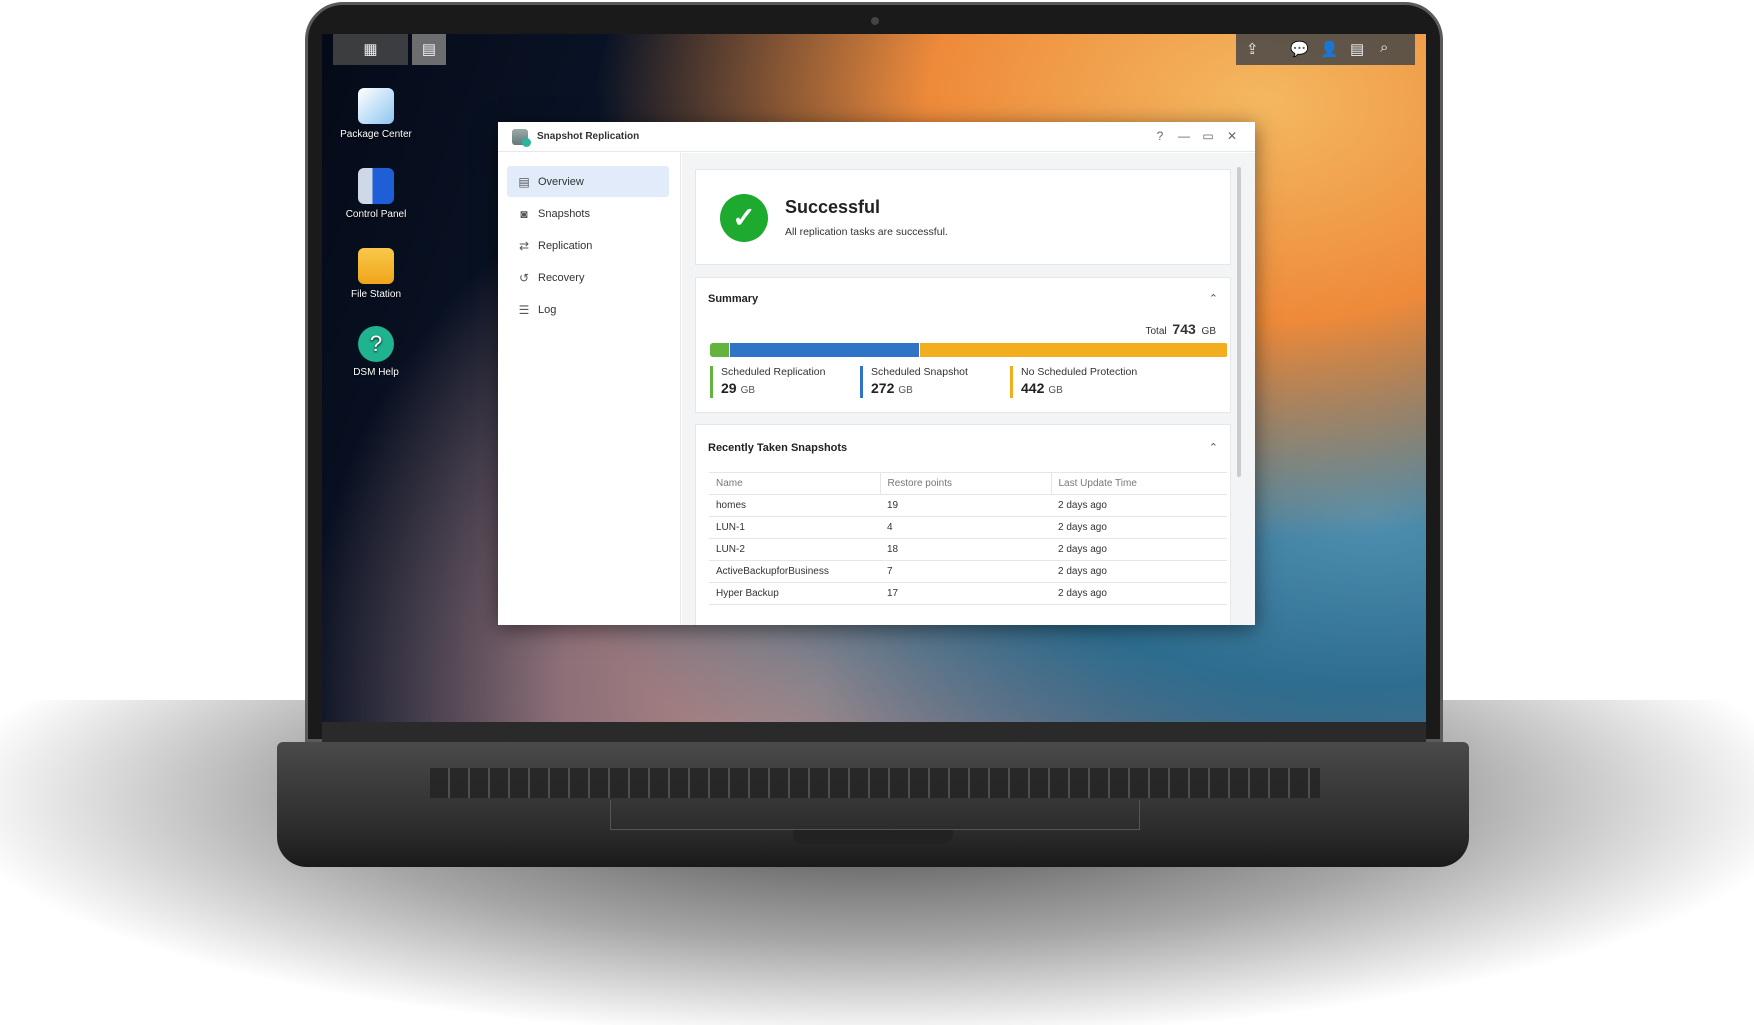 The height and width of the screenshot is (1025, 1754). I want to click on camera, so click(875, 21).